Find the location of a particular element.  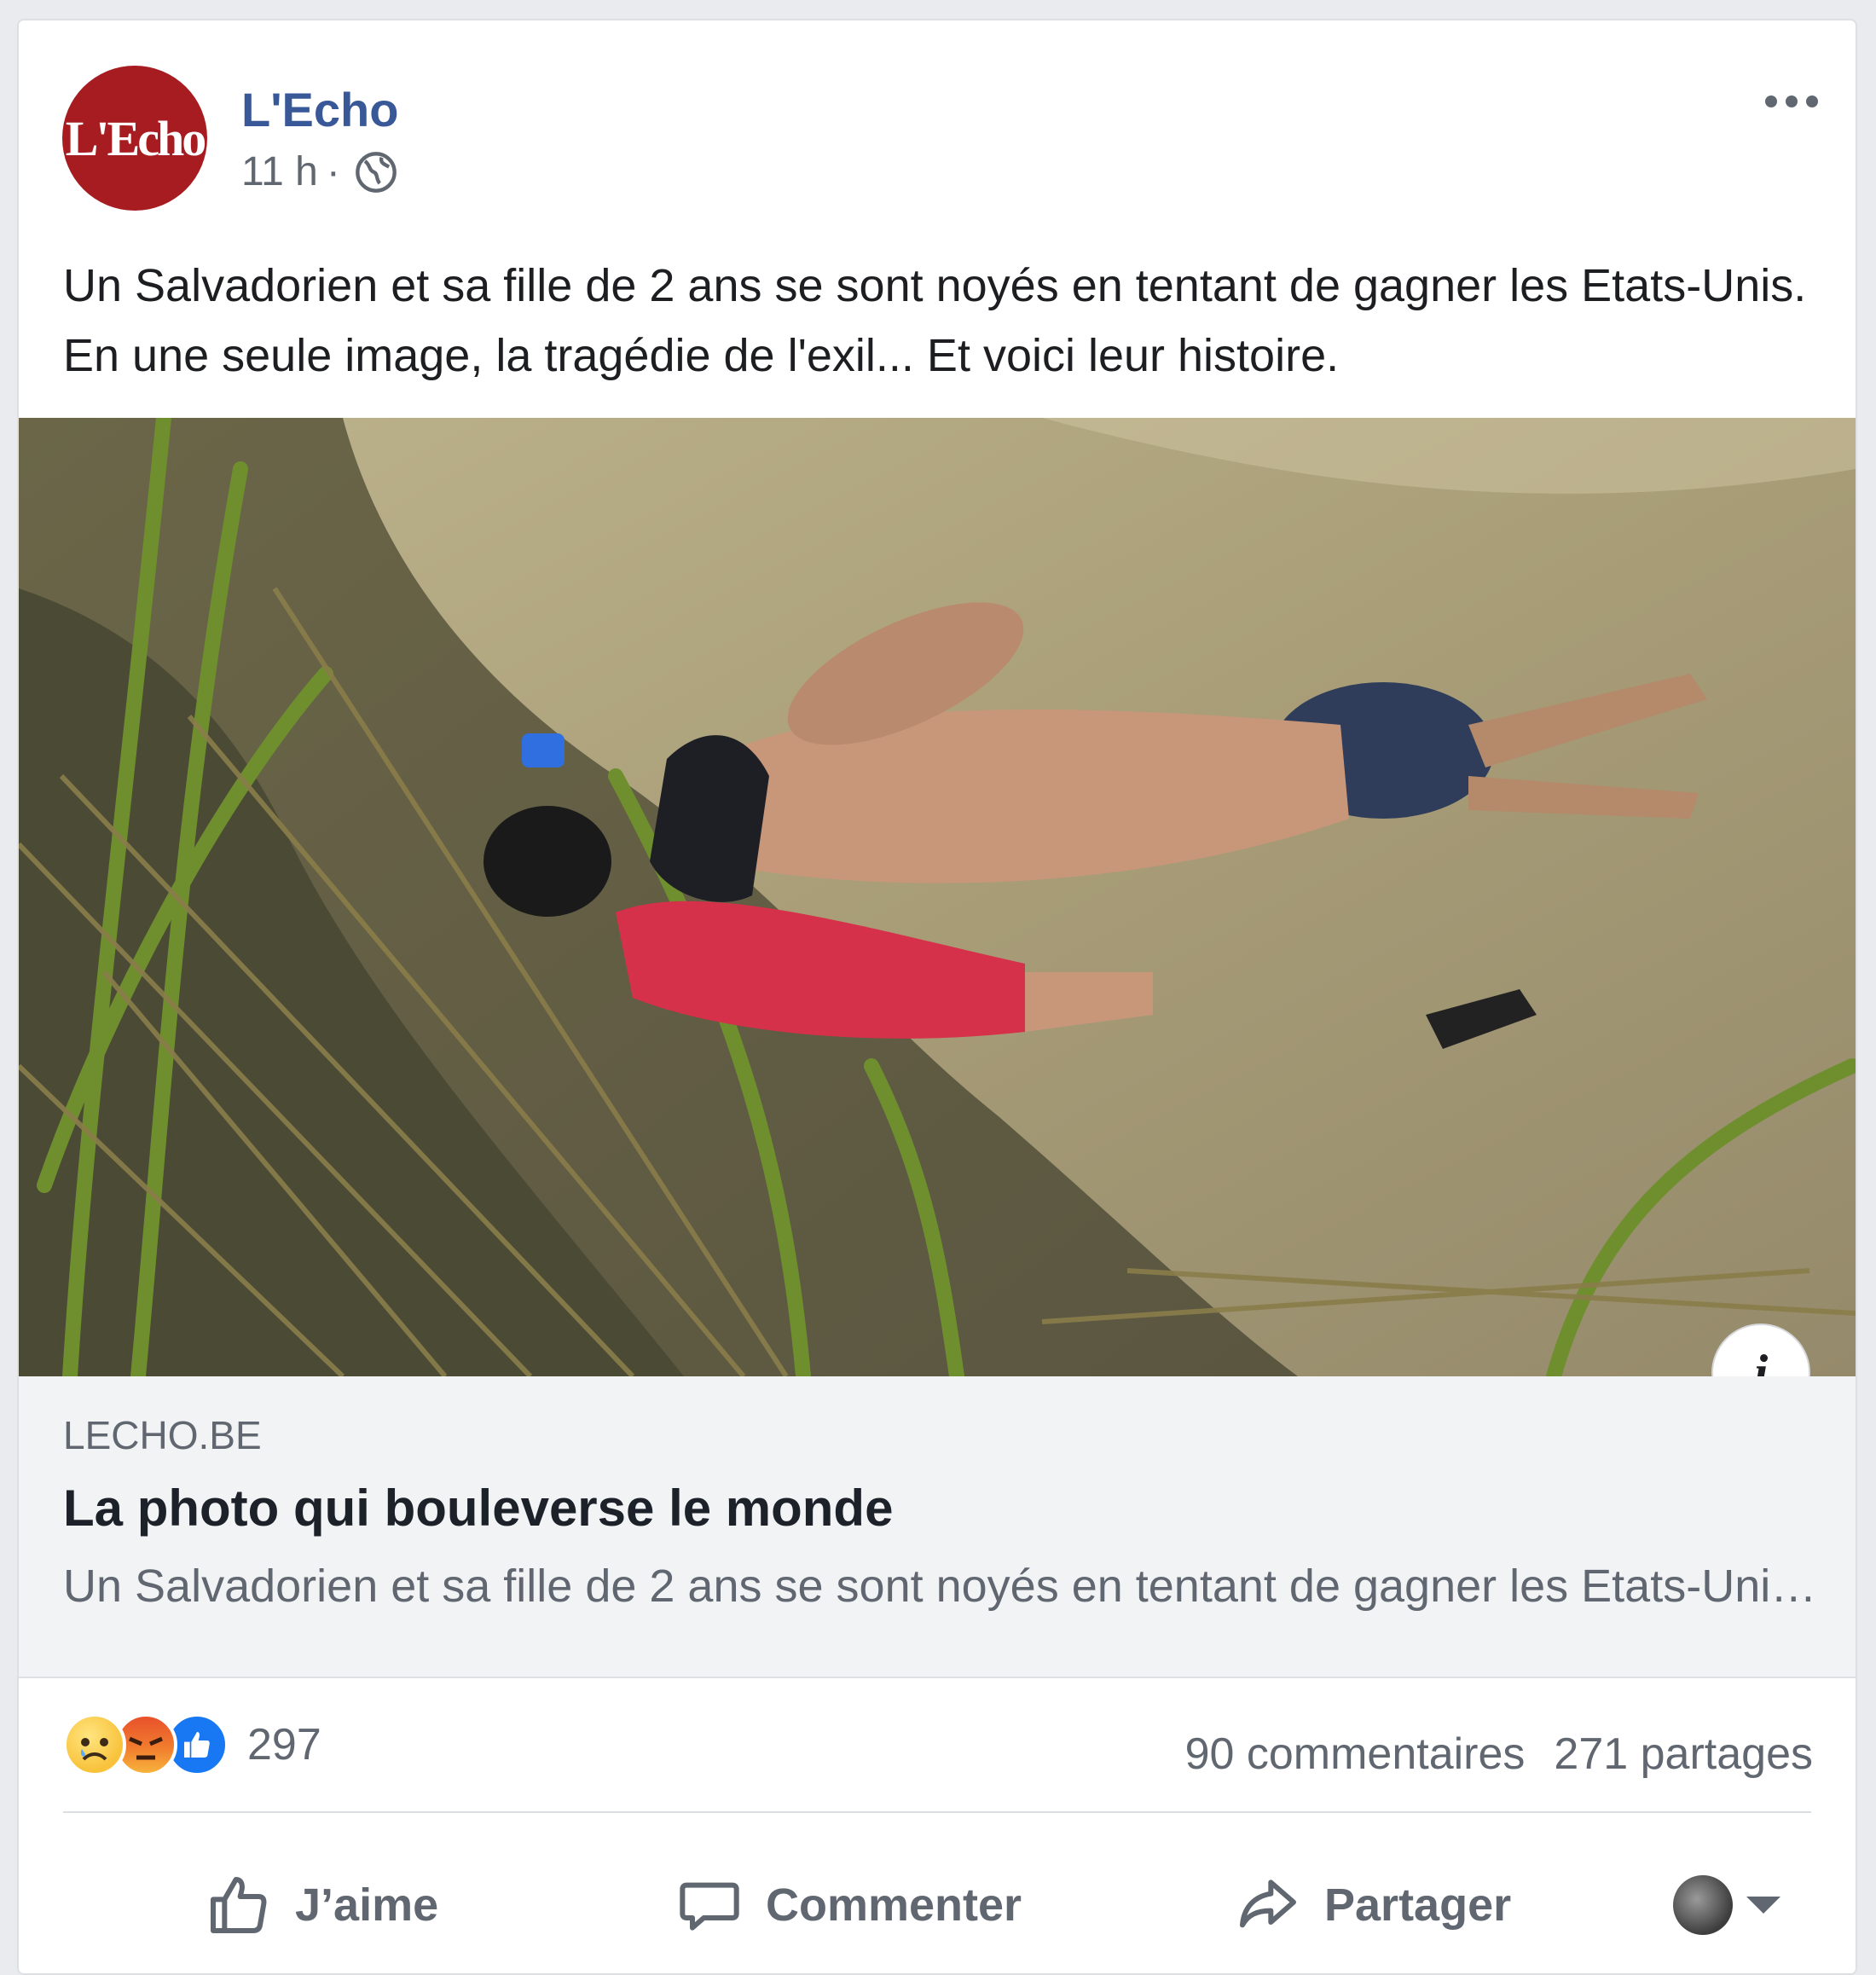

reaction-count: 297 is located at coordinates (284, 1744).